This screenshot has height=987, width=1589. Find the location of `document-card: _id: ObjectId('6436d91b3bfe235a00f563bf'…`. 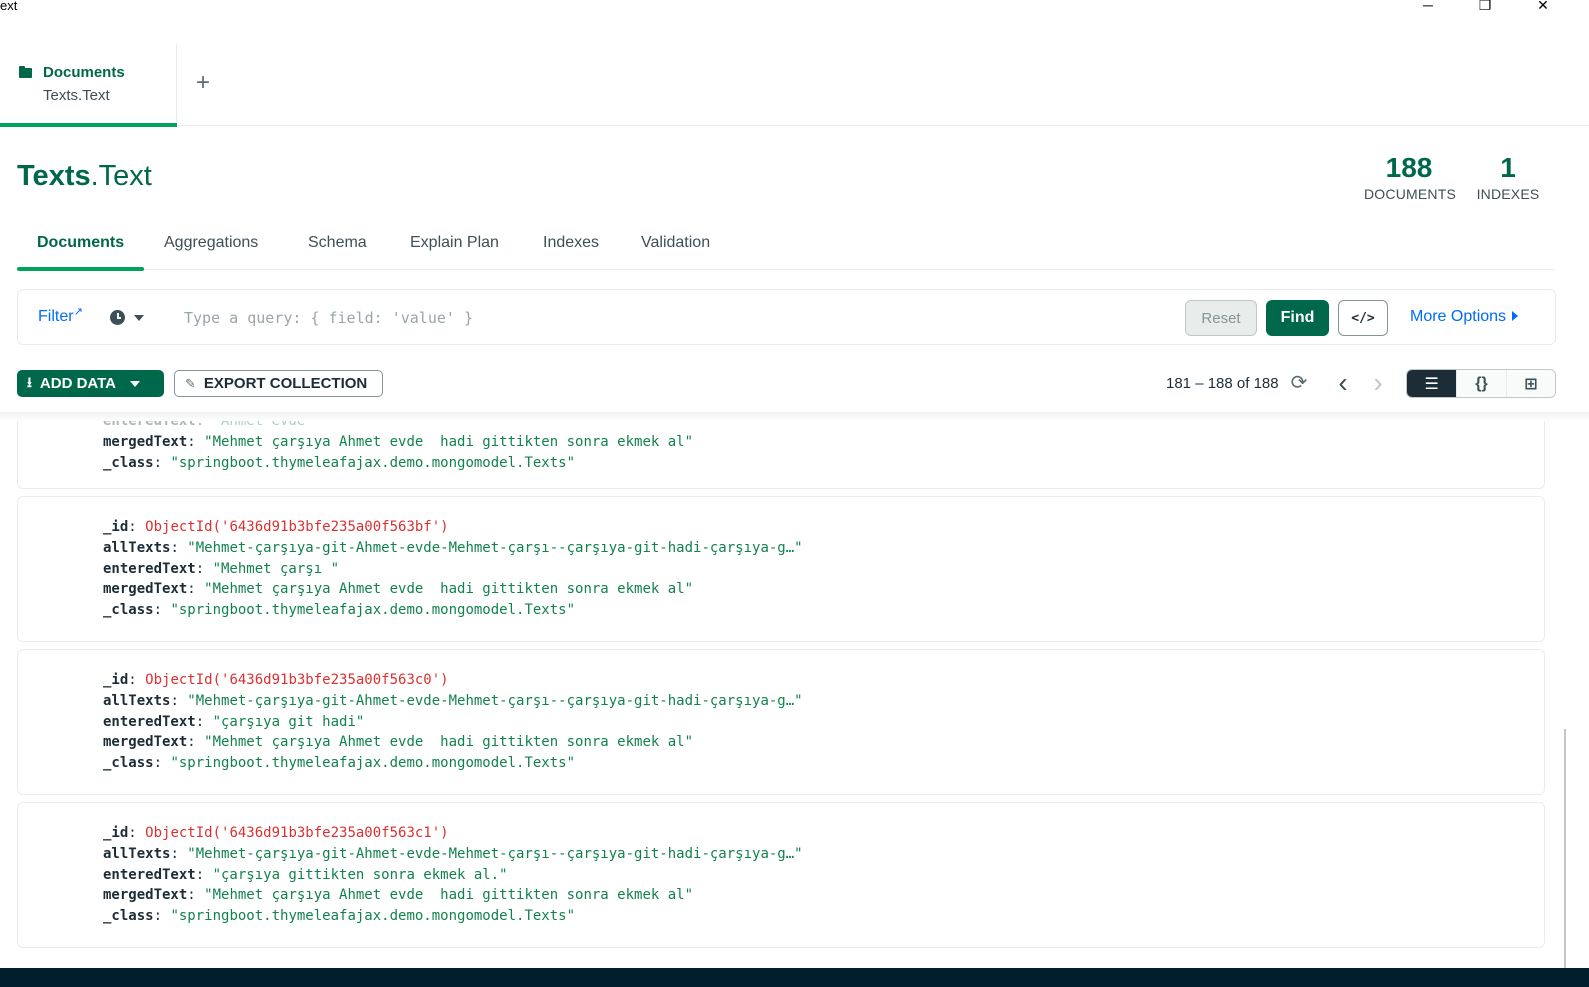

document-card: _id: ObjectId('6436d91b3bfe235a00f563bf'… is located at coordinates (781, 569).